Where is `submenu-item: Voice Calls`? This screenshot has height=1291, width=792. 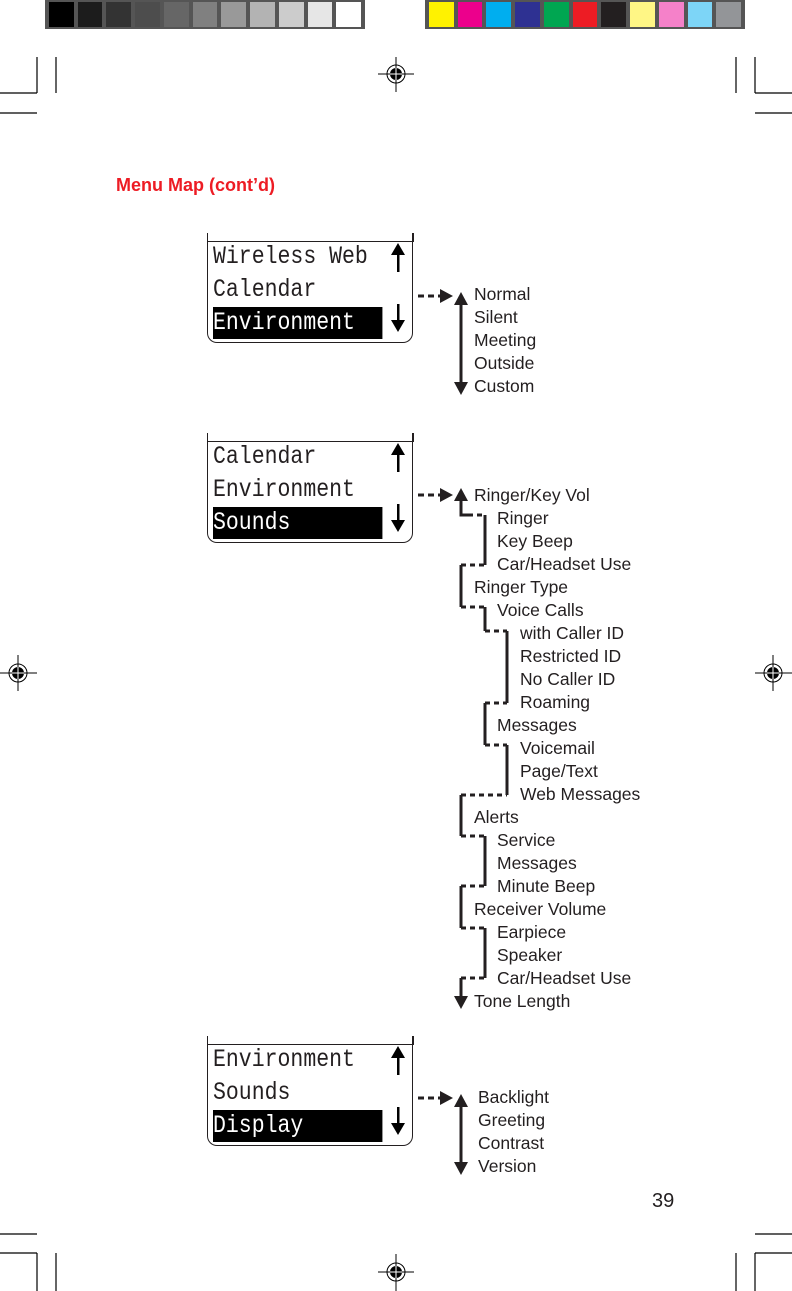
submenu-item: Voice Calls is located at coordinates (540, 610).